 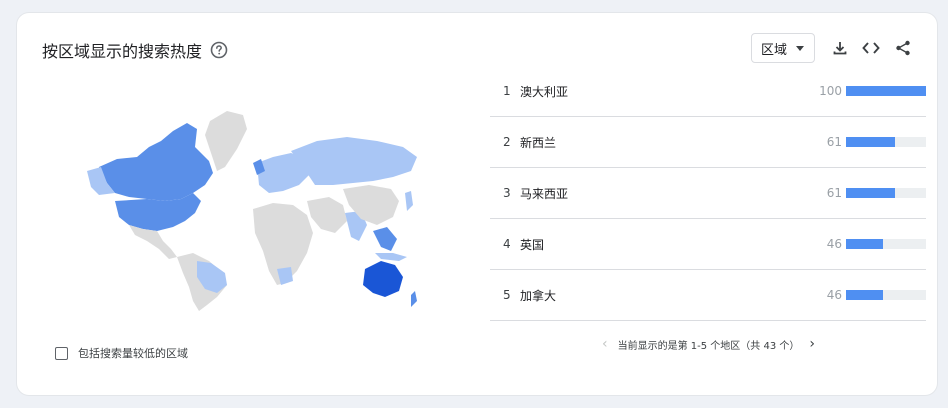 What do you see at coordinates (122, 51) in the screenshot?
I see `card-title-text: 按区域显示的搜索热度` at bounding box center [122, 51].